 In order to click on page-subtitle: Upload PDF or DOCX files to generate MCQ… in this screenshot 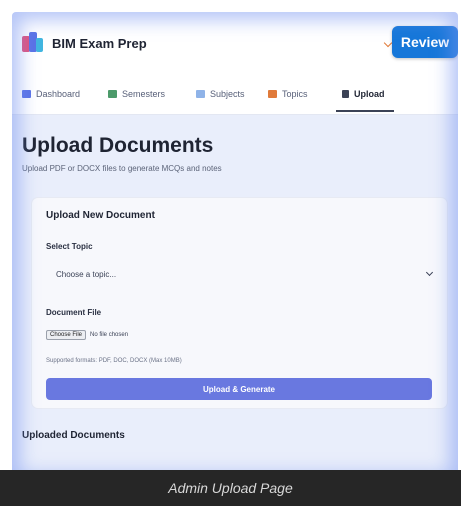, I will do `click(122, 168)`.